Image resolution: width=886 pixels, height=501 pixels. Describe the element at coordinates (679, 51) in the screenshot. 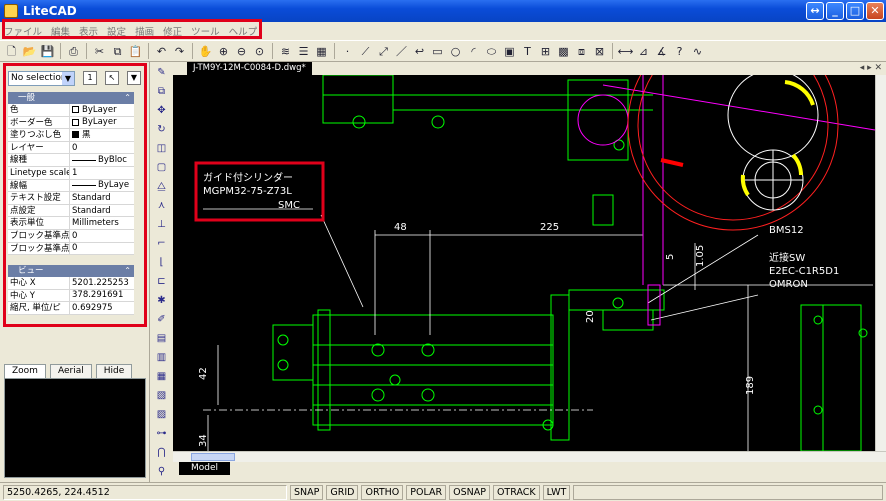

I see `help-icon: ?` at that location.